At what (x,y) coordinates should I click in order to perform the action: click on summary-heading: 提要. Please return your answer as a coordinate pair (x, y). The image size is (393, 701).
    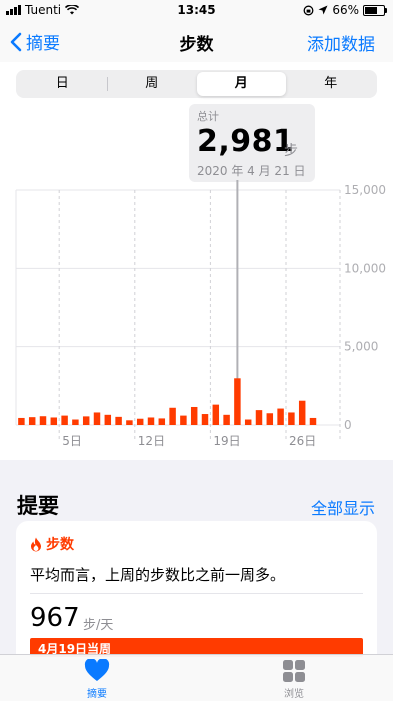
    Looking at the image, I should click on (38, 506).